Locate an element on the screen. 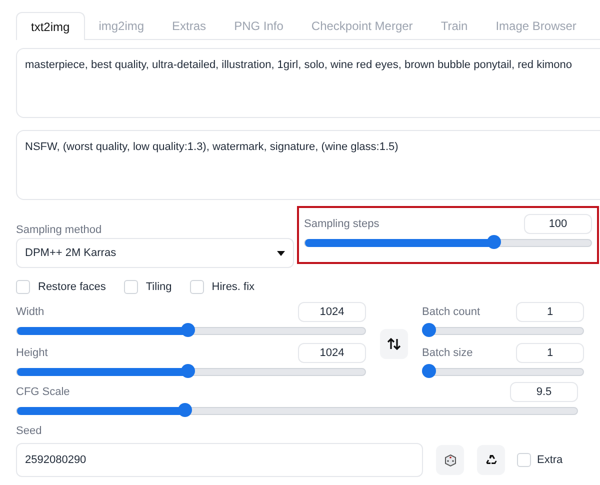  caret-icon is located at coordinates (281, 253).